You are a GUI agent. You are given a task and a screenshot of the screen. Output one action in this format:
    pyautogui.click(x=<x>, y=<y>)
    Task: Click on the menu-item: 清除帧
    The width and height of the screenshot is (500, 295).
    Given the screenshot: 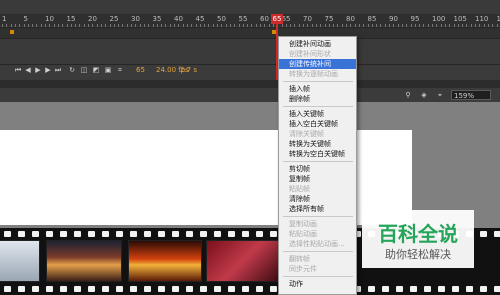 What is the action you would take?
    pyautogui.click(x=317, y=199)
    